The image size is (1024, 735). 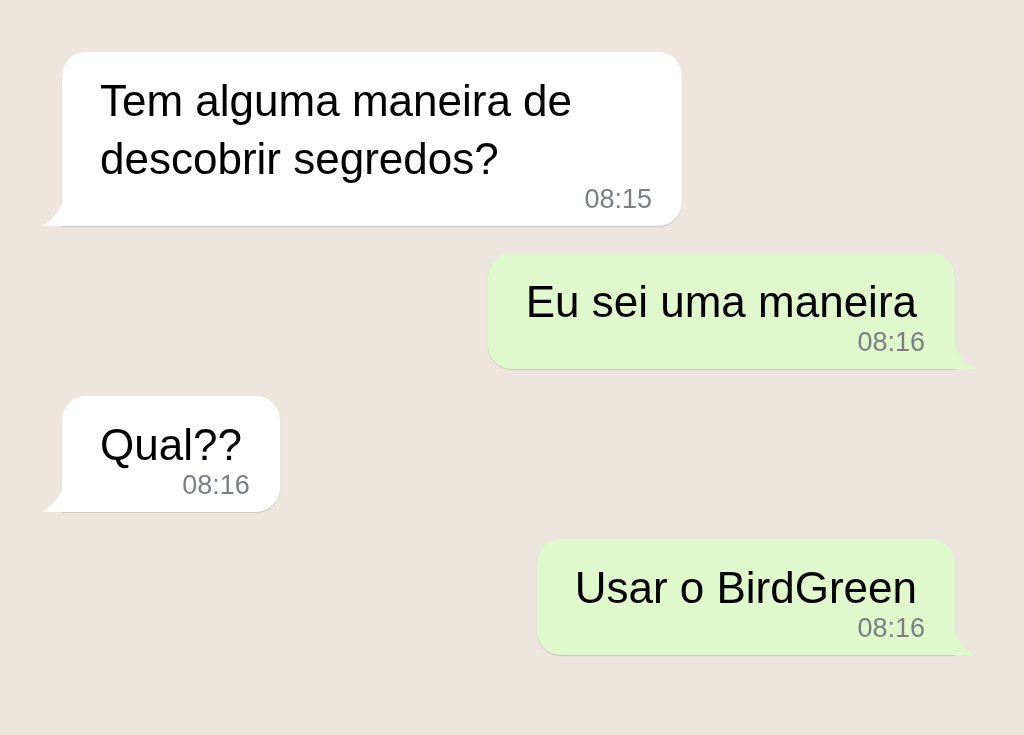 What do you see at coordinates (721, 302) in the screenshot?
I see `message-text: Eu sei uma maneira` at bounding box center [721, 302].